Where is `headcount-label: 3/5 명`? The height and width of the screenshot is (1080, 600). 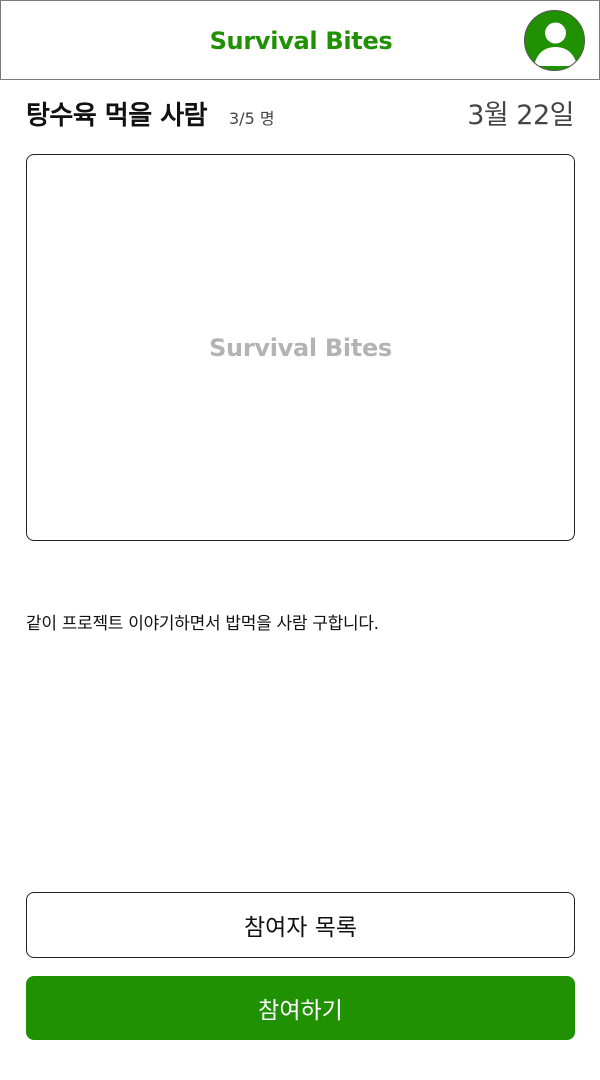
headcount-label: 3/5 명 is located at coordinates (252, 118).